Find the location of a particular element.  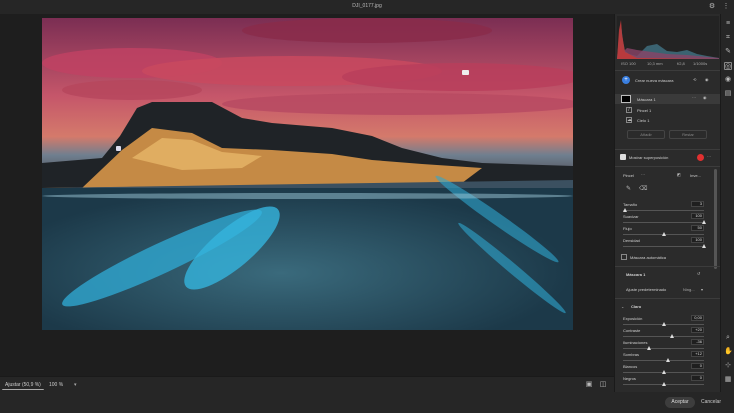

mask-visibility-icon: ◉ is located at coordinates (705, 97).